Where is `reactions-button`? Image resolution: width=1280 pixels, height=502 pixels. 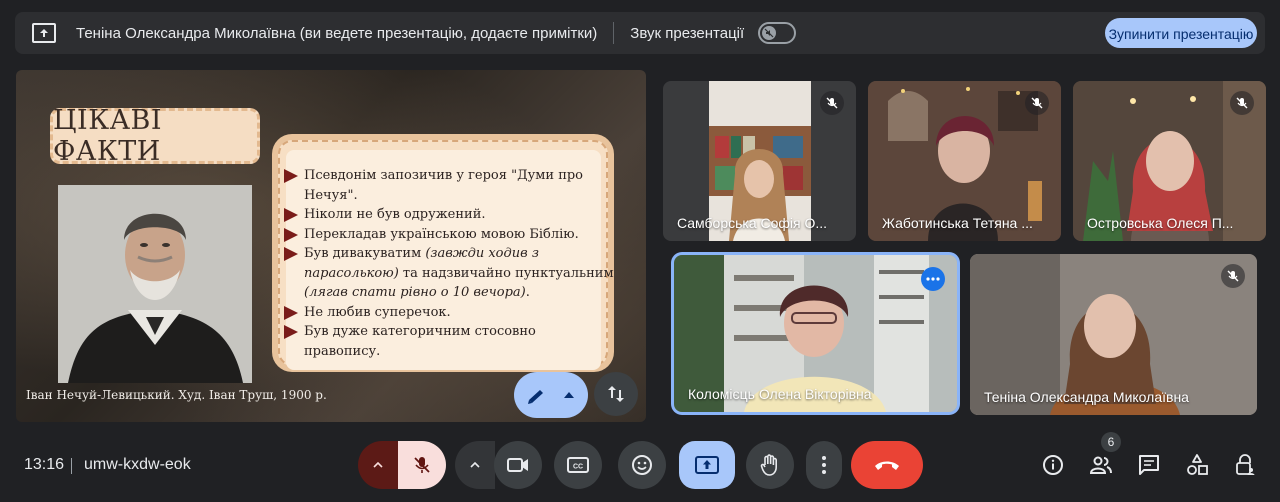
reactions-button is located at coordinates (642, 465).